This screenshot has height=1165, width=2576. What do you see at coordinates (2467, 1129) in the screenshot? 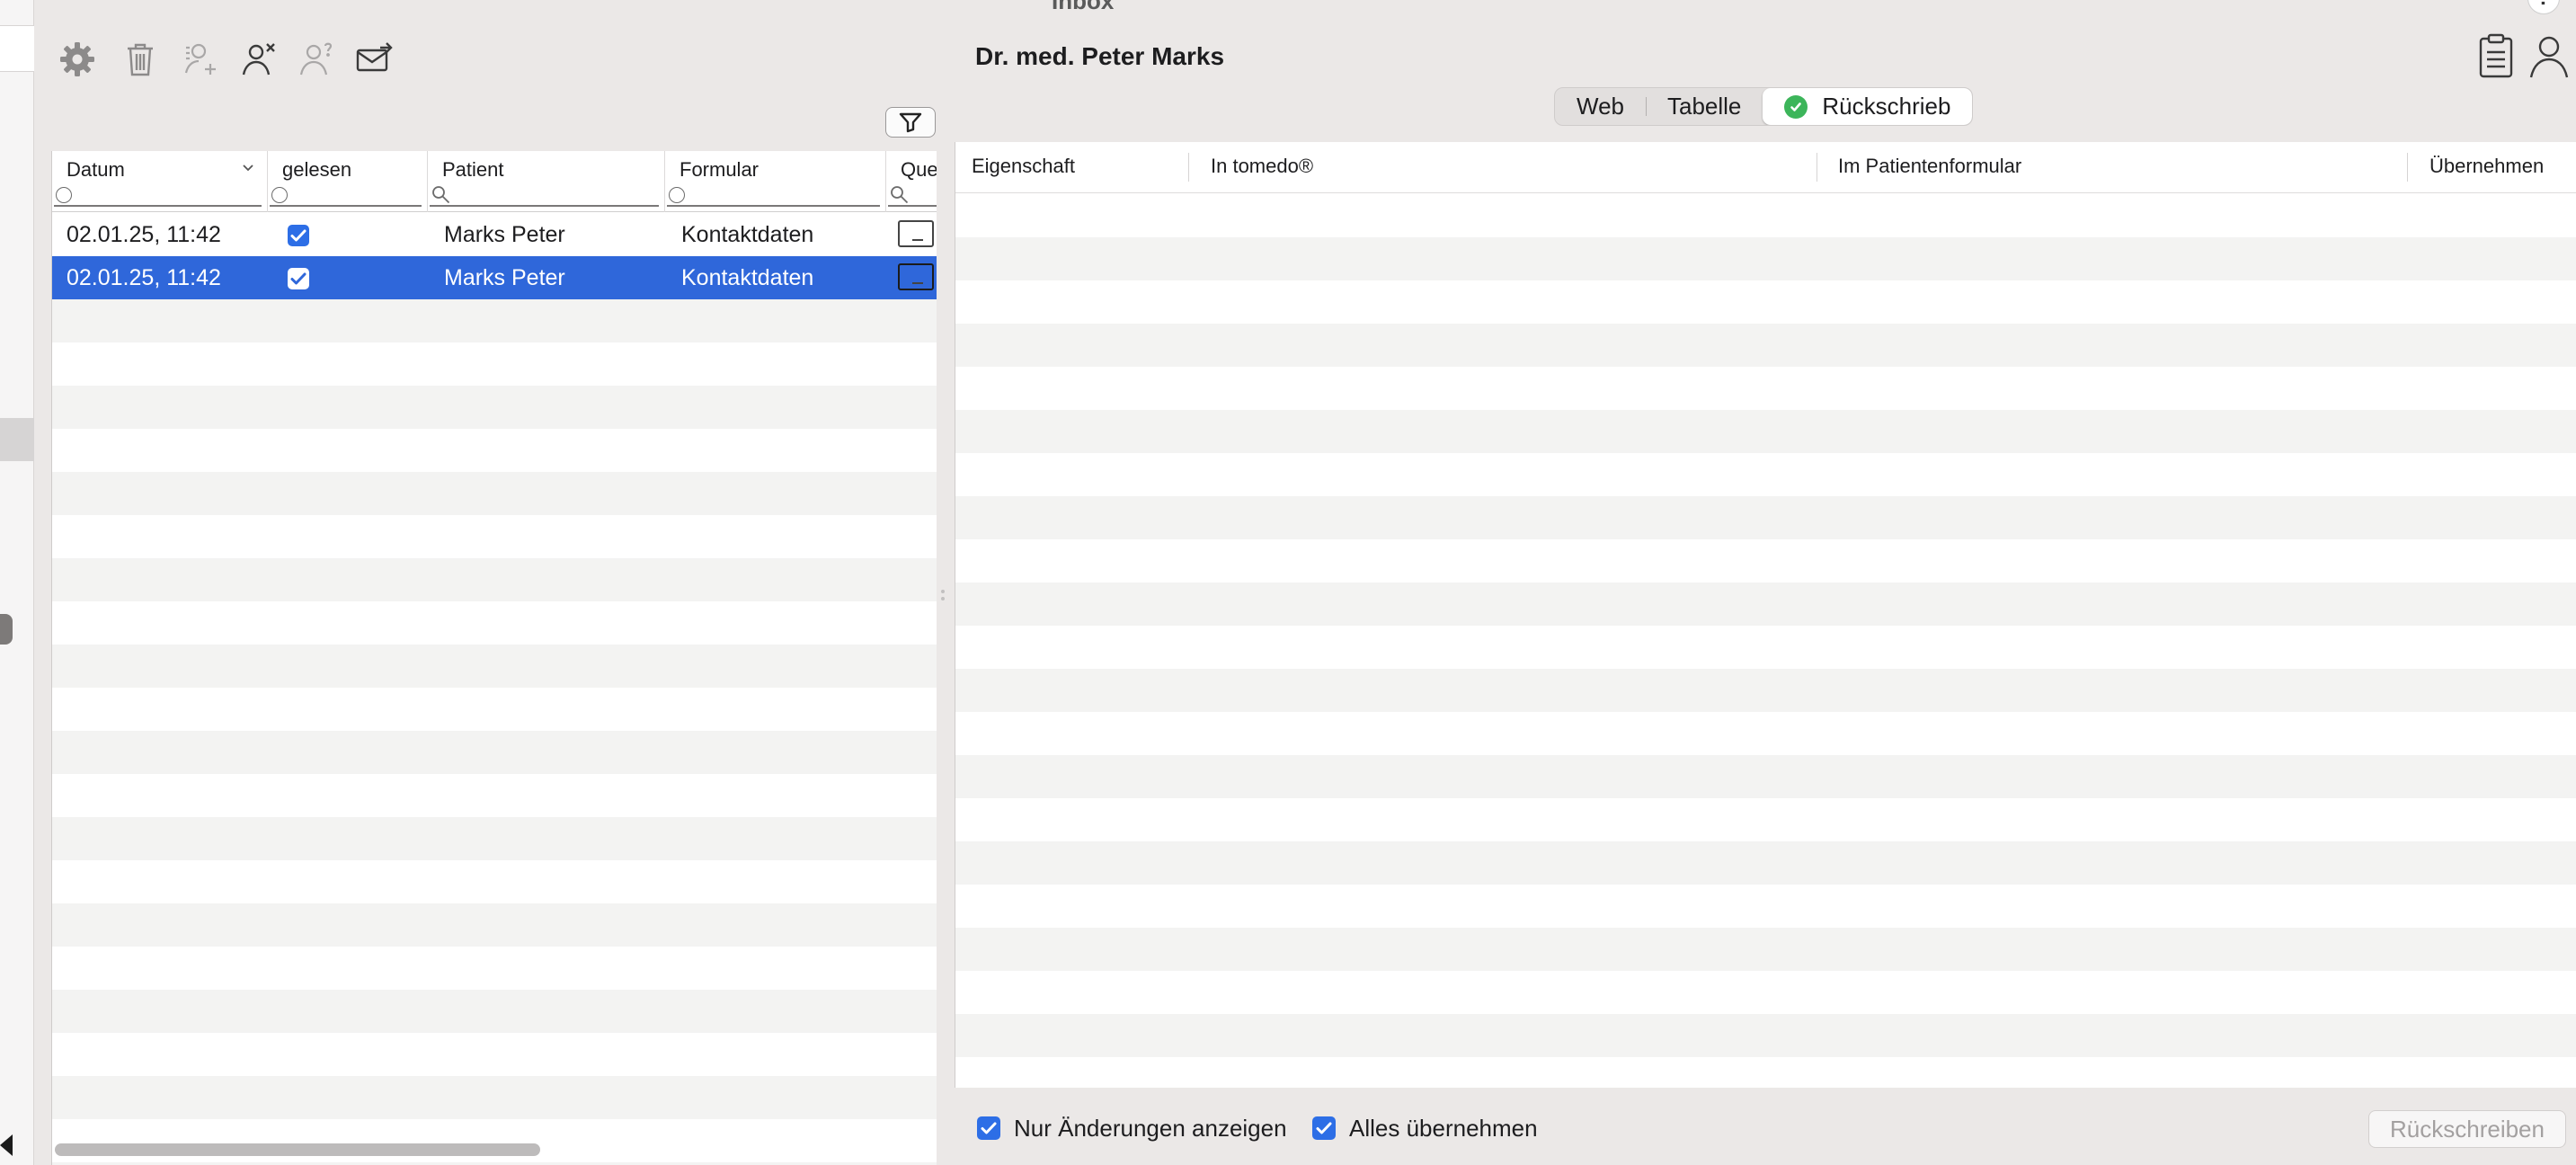
I see `write-back-button: Rückschreiben` at bounding box center [2467, 1129].